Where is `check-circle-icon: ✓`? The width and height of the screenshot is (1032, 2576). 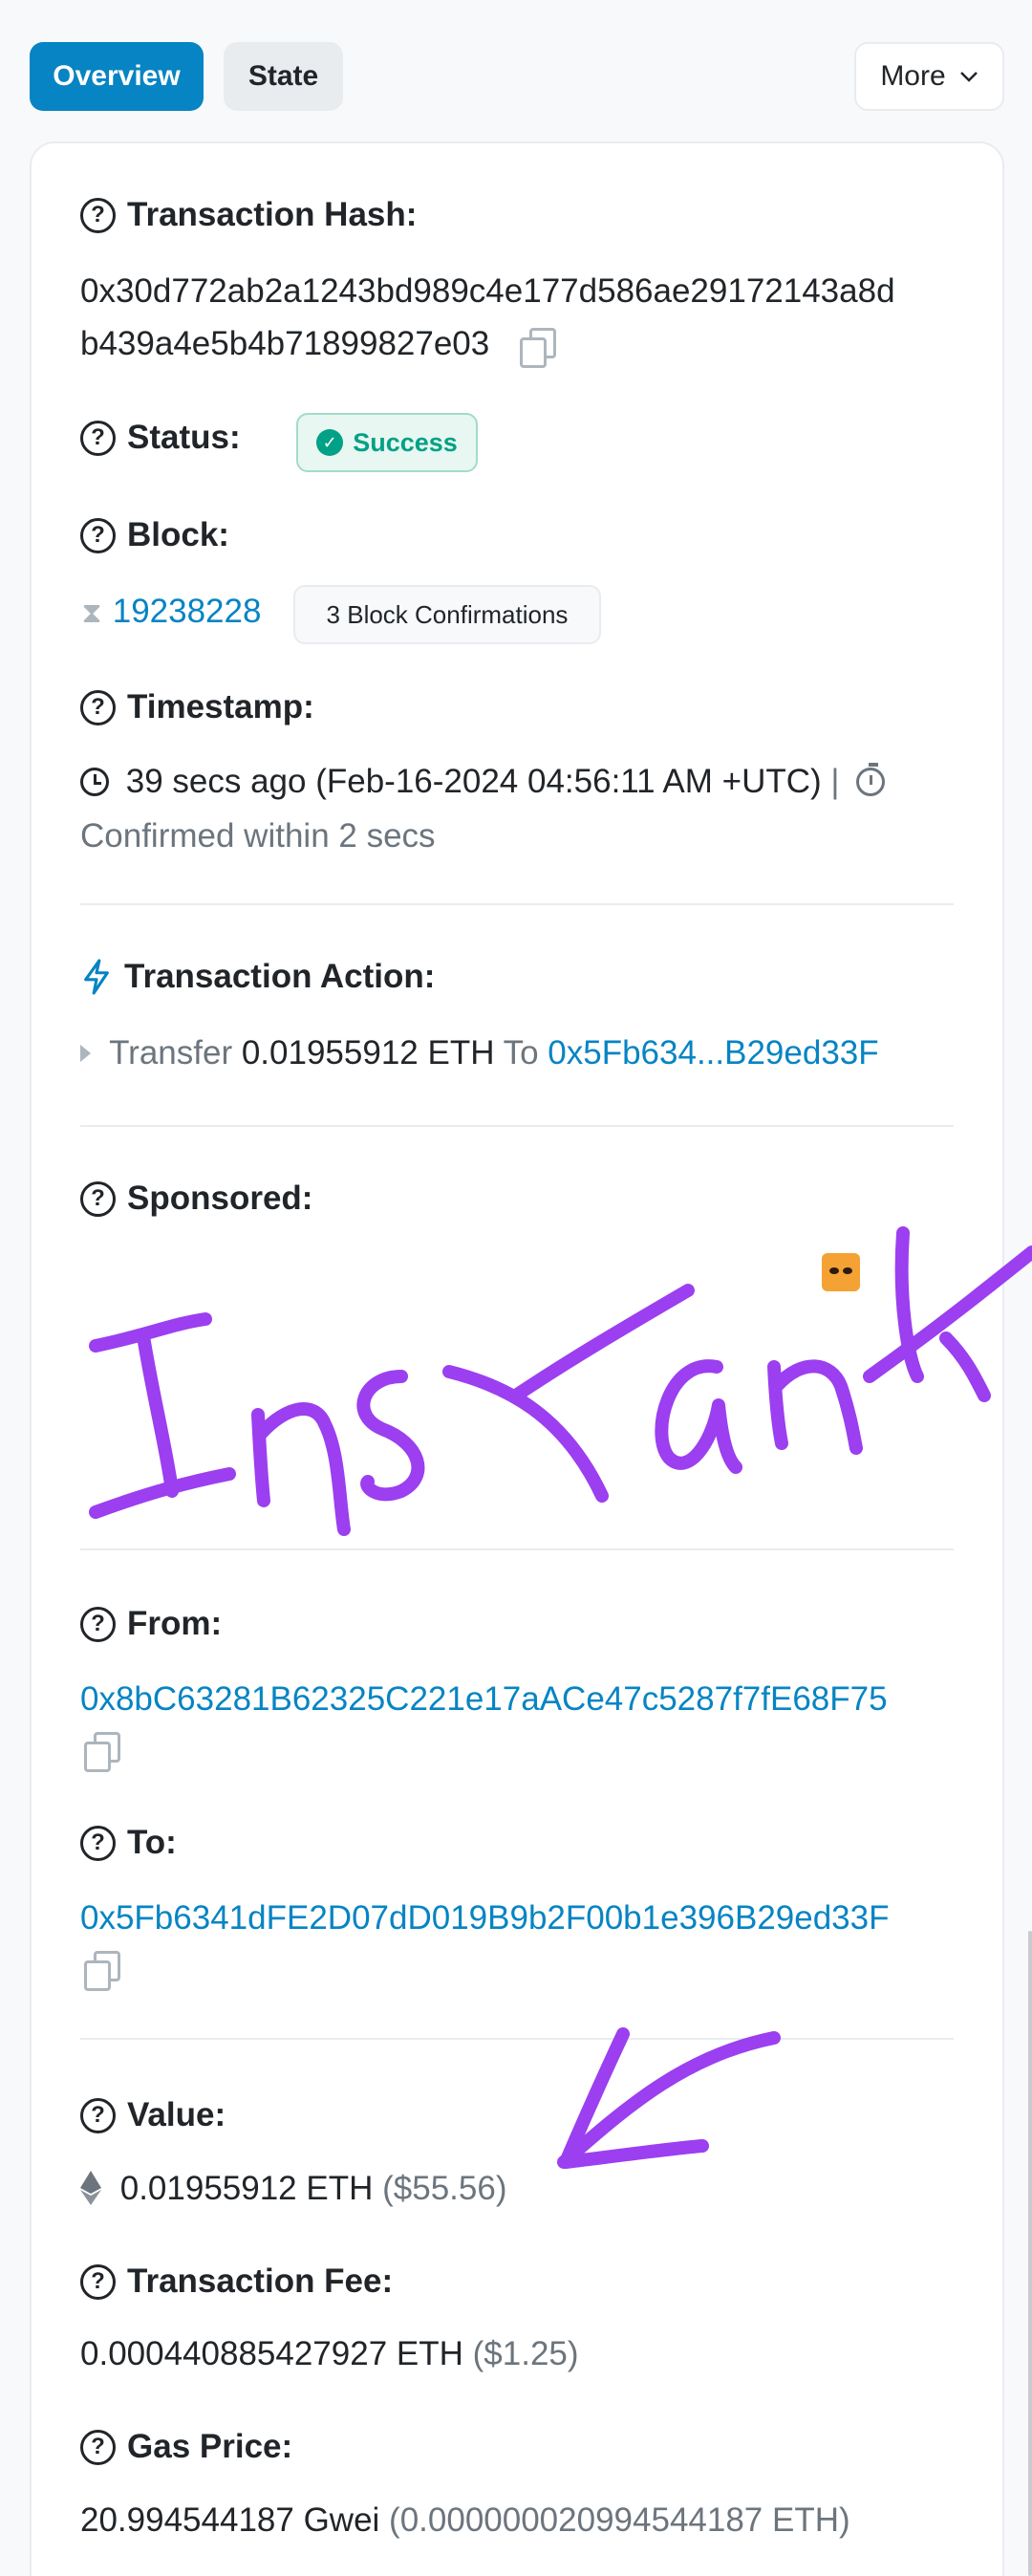 check-circle-icon: ✓ is located at coordinates (330, 443).